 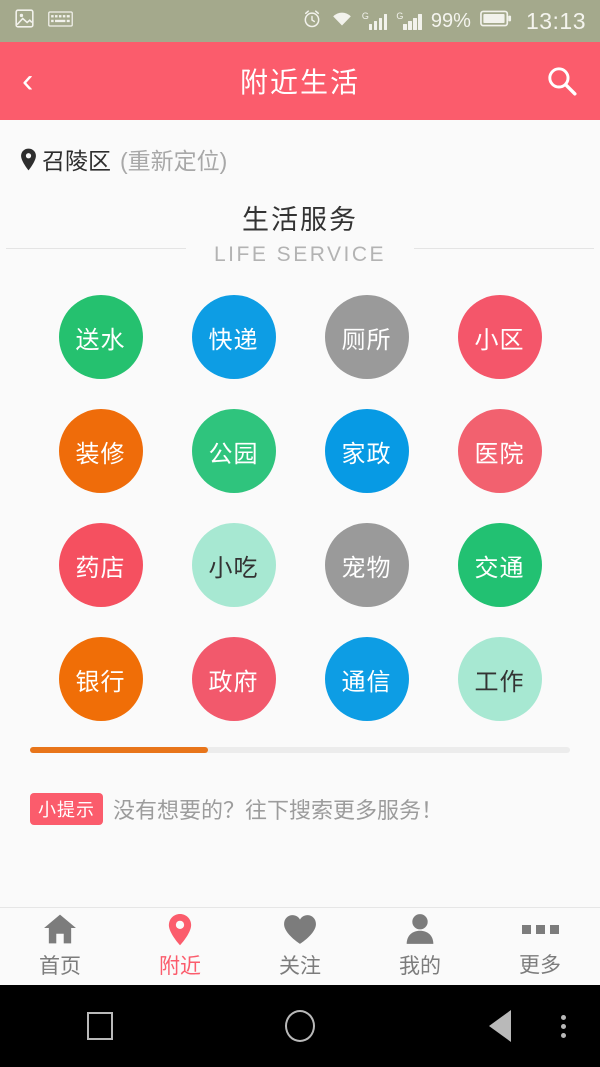 What do you see at coordinates (504, 248) in the screenshot?
I see `section-divider-right` at bounding box center [504, 248].